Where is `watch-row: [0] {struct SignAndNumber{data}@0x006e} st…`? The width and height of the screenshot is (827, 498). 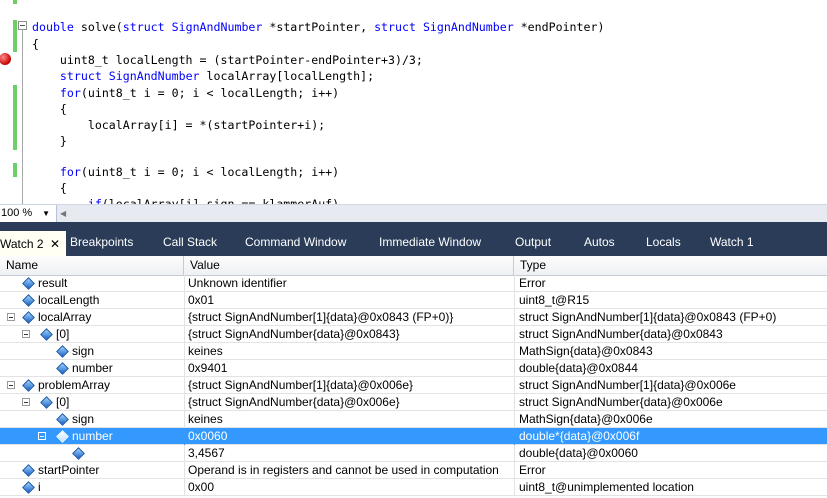 watch-row: [0] {struct SignAndNumber{data}@0x006e} st… is located at coordinates (413, 402).